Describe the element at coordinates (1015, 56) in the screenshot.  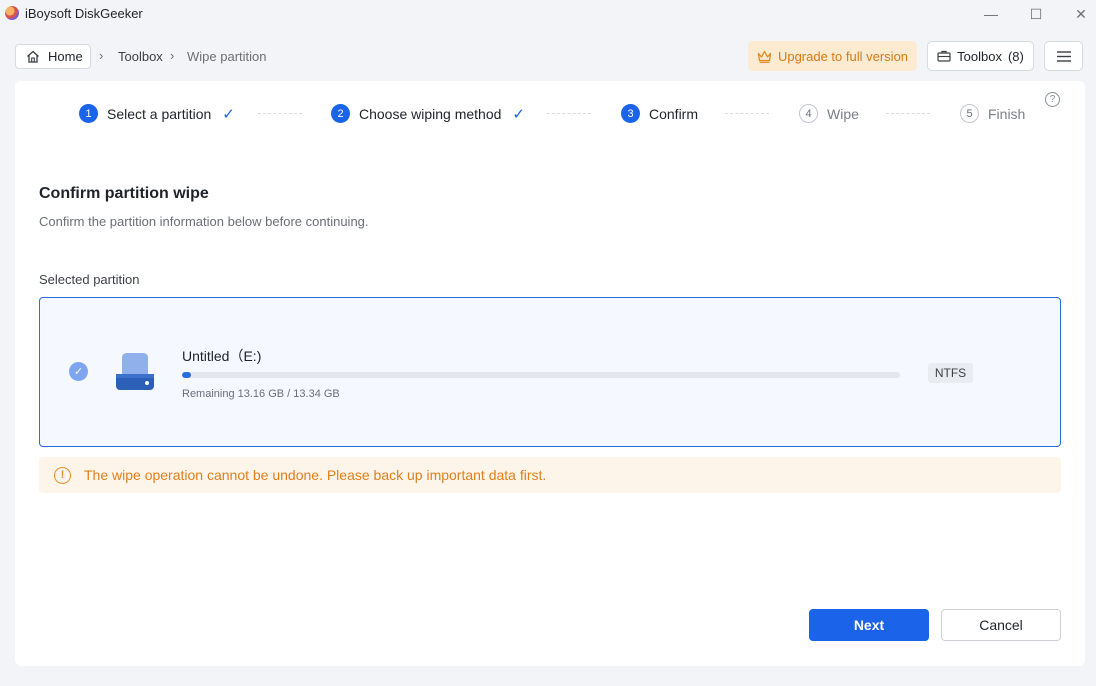
I see `toolbox-count: (8)` at that location.